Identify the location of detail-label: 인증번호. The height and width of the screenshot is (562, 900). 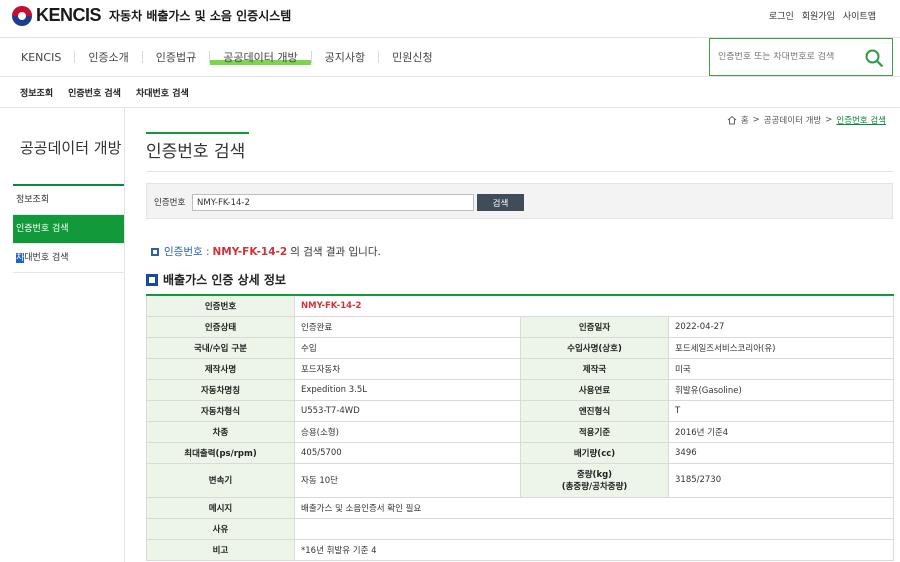
(220, 305).